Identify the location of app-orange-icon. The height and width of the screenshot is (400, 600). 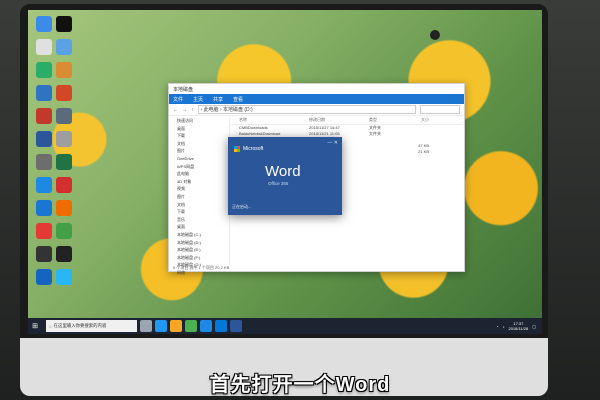
(64, 208).